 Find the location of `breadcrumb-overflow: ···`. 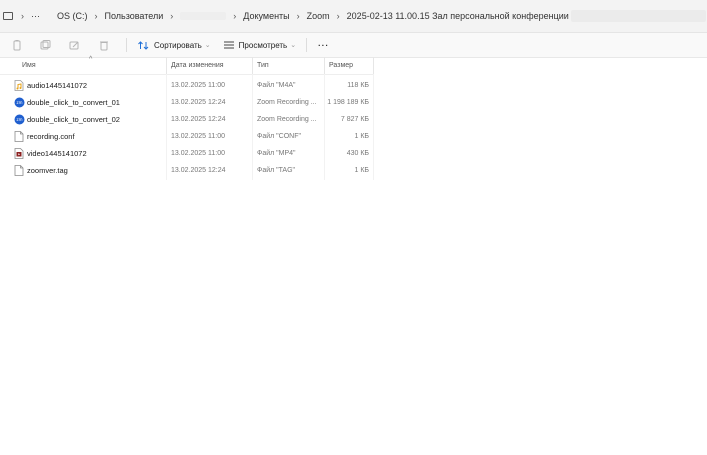

breadcrumb-overflow: ··· is located at coordinates (35, 16).